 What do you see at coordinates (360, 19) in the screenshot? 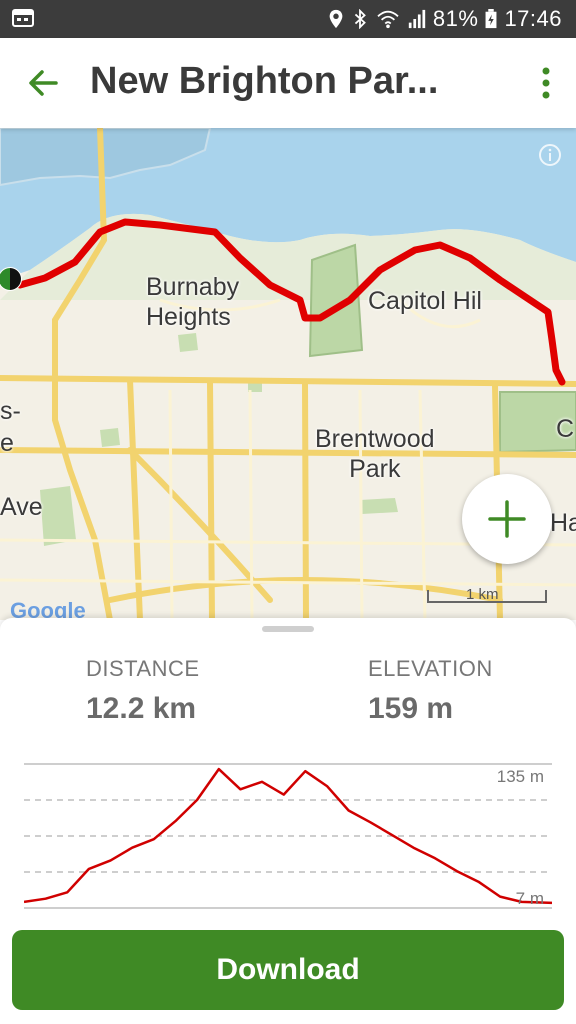
I see `bluetooth-icon` at bounding box center [360, 19].